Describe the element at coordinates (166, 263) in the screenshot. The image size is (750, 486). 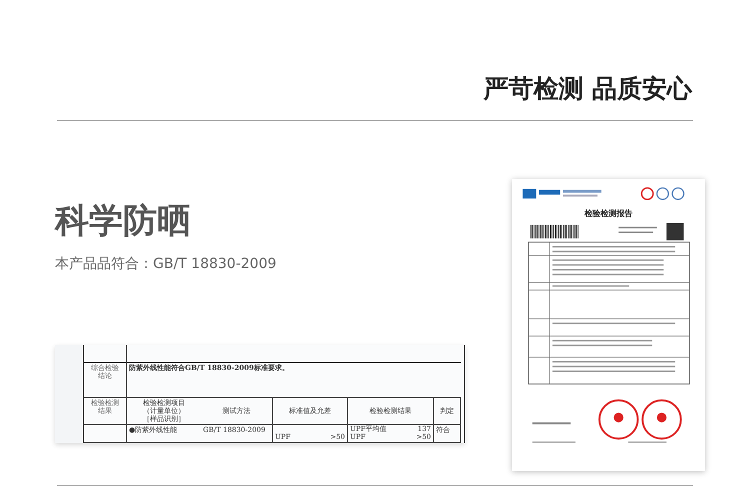
I see `standard-note: 本产品品符合：GB/T 18830-2009` at that location.